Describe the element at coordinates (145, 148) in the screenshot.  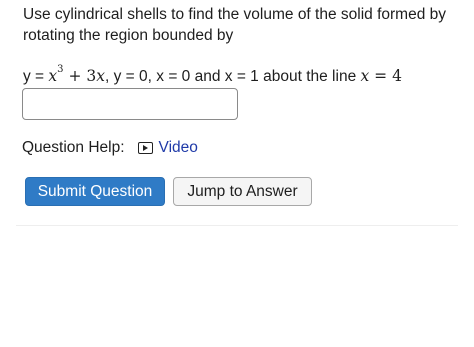
I see `play-video-icon` at that location.